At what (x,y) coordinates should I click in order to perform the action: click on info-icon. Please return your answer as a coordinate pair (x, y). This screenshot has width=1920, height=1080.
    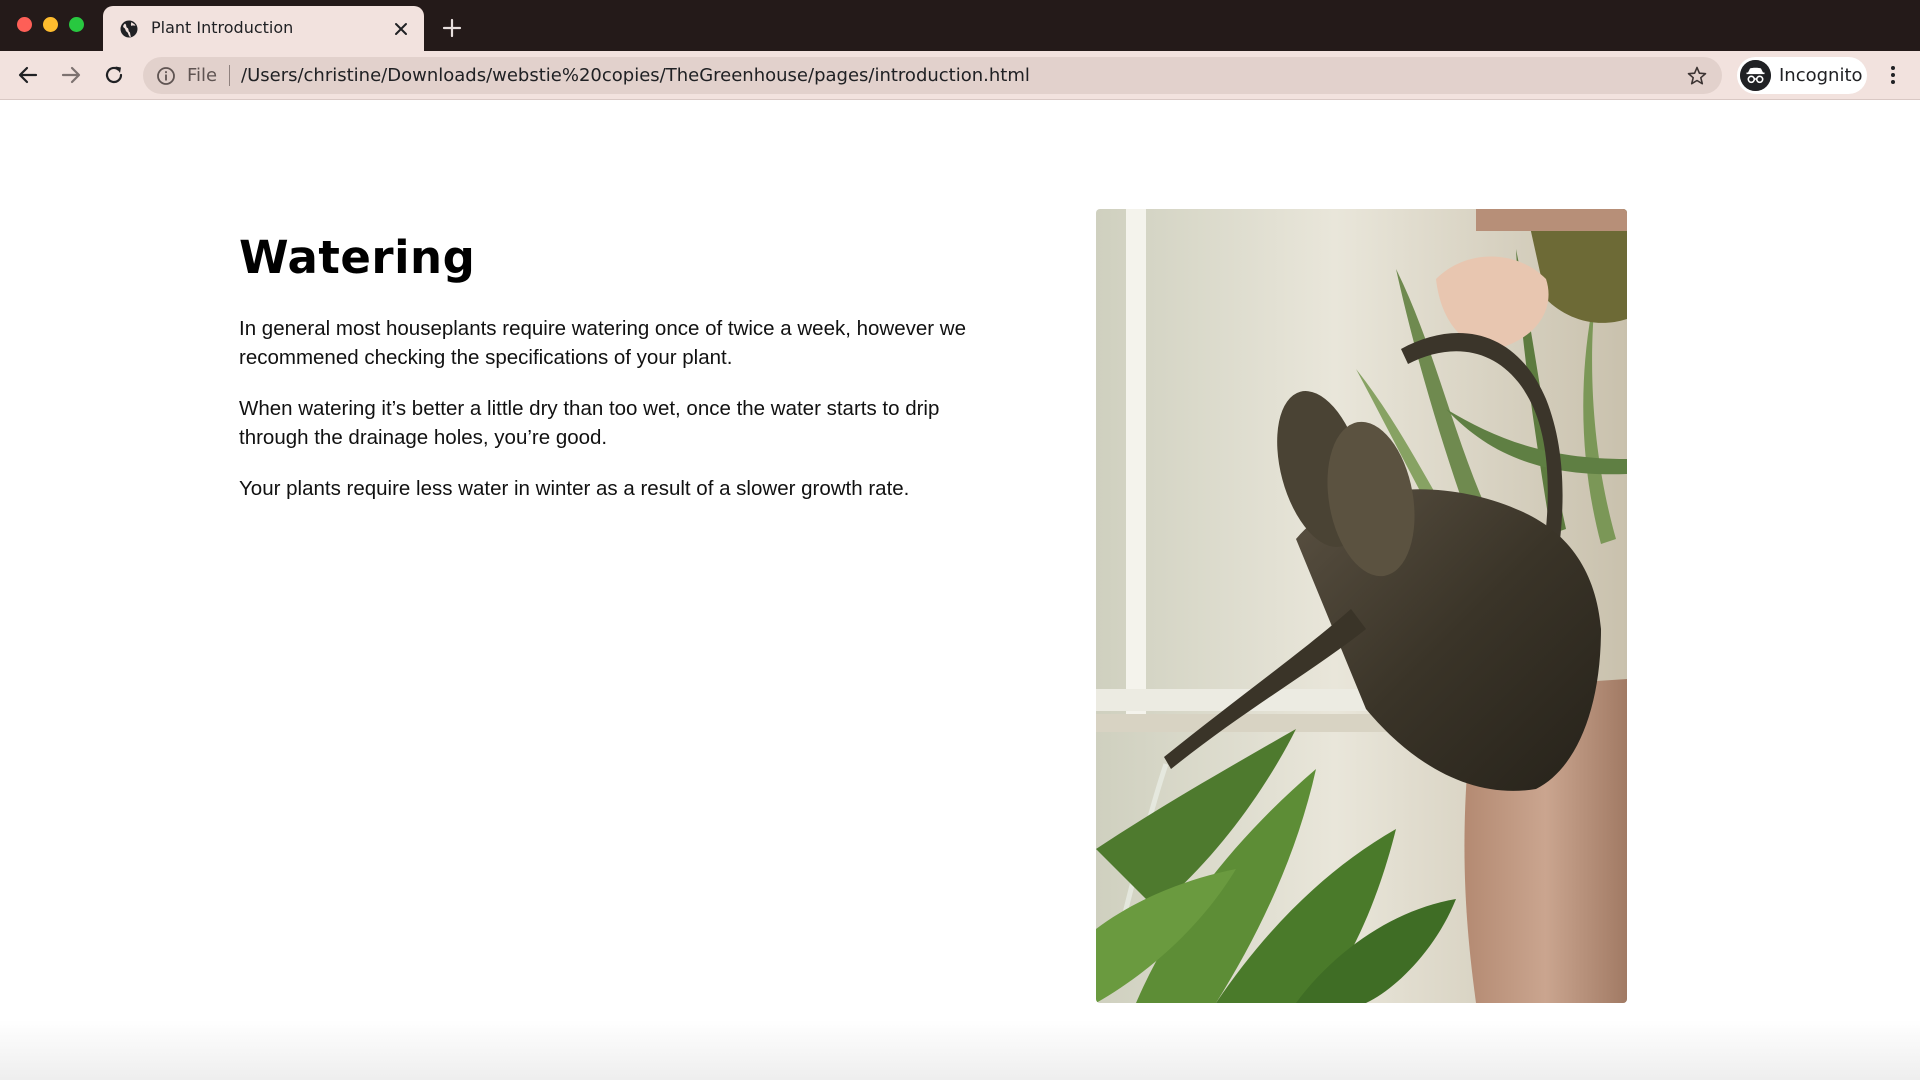
    Looking at the image, I should click on (166, 76).